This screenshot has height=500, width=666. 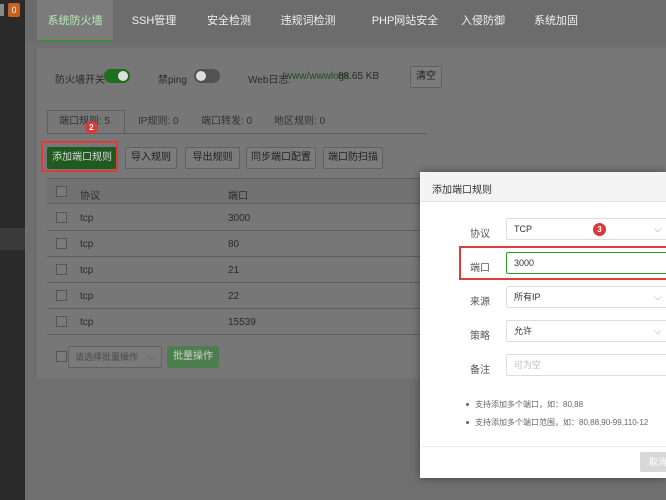 What do you see at coordinates (483, 21) in the screenshot?
I see `tab-intrusion-prevention: 入侵防御` at bounding box center [483, 21].